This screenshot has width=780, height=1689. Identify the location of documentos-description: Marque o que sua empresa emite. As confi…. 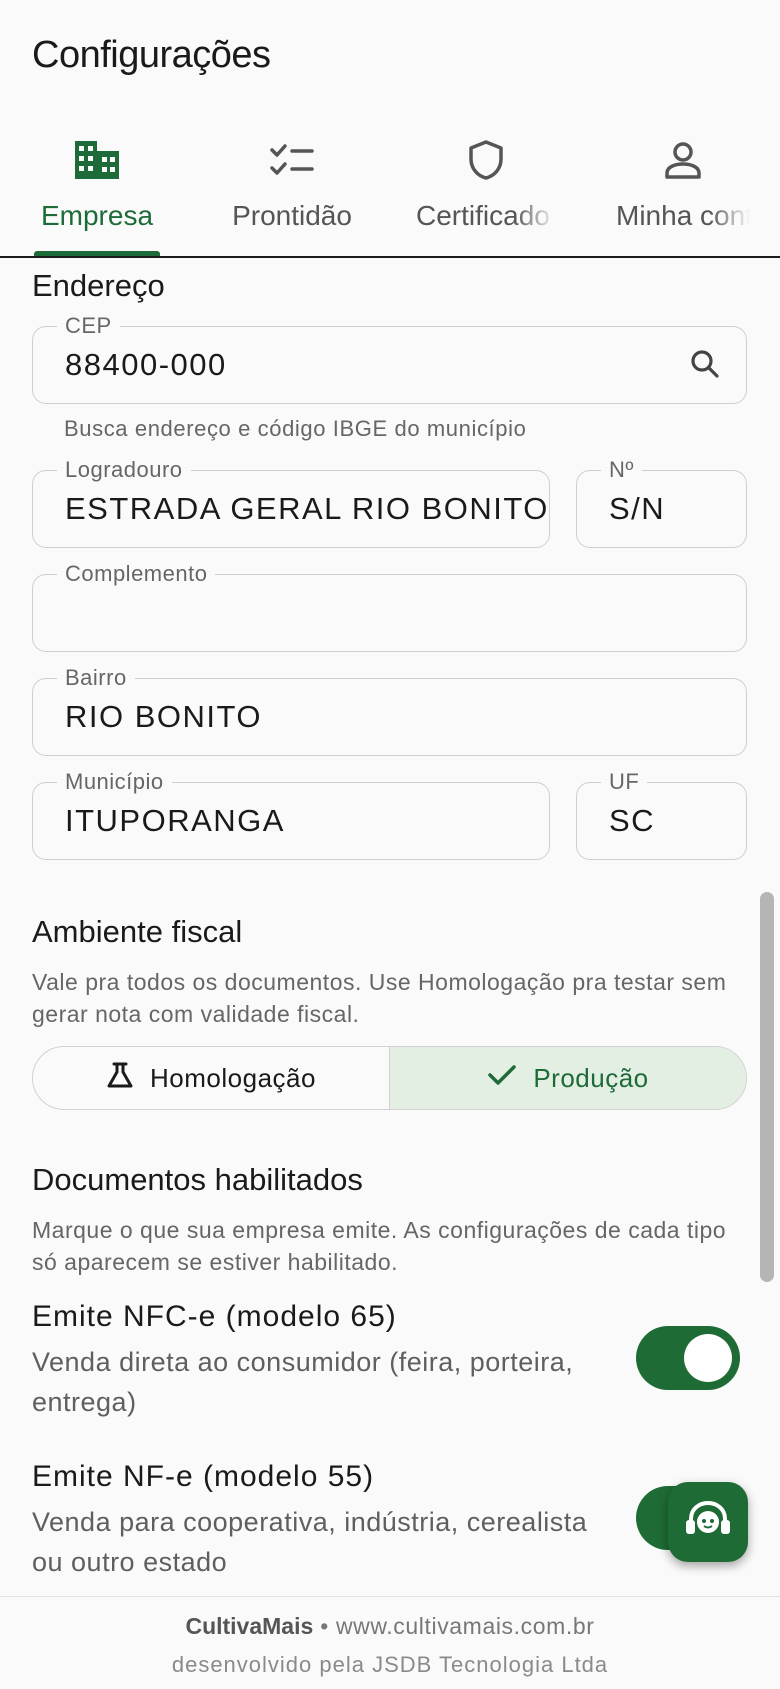
(379, 1246).